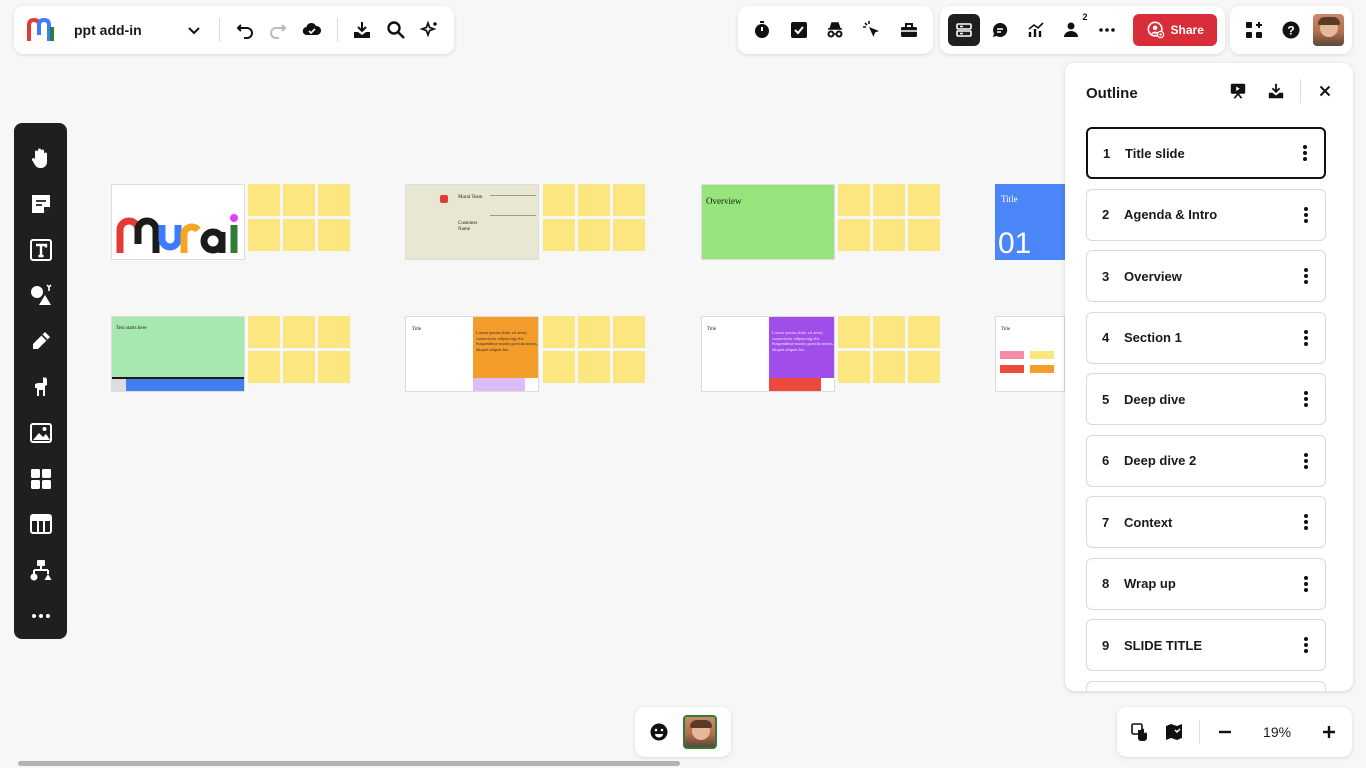 This screenshot has height=768, width=1366. I want to click on search-icon, so click(396, 30).